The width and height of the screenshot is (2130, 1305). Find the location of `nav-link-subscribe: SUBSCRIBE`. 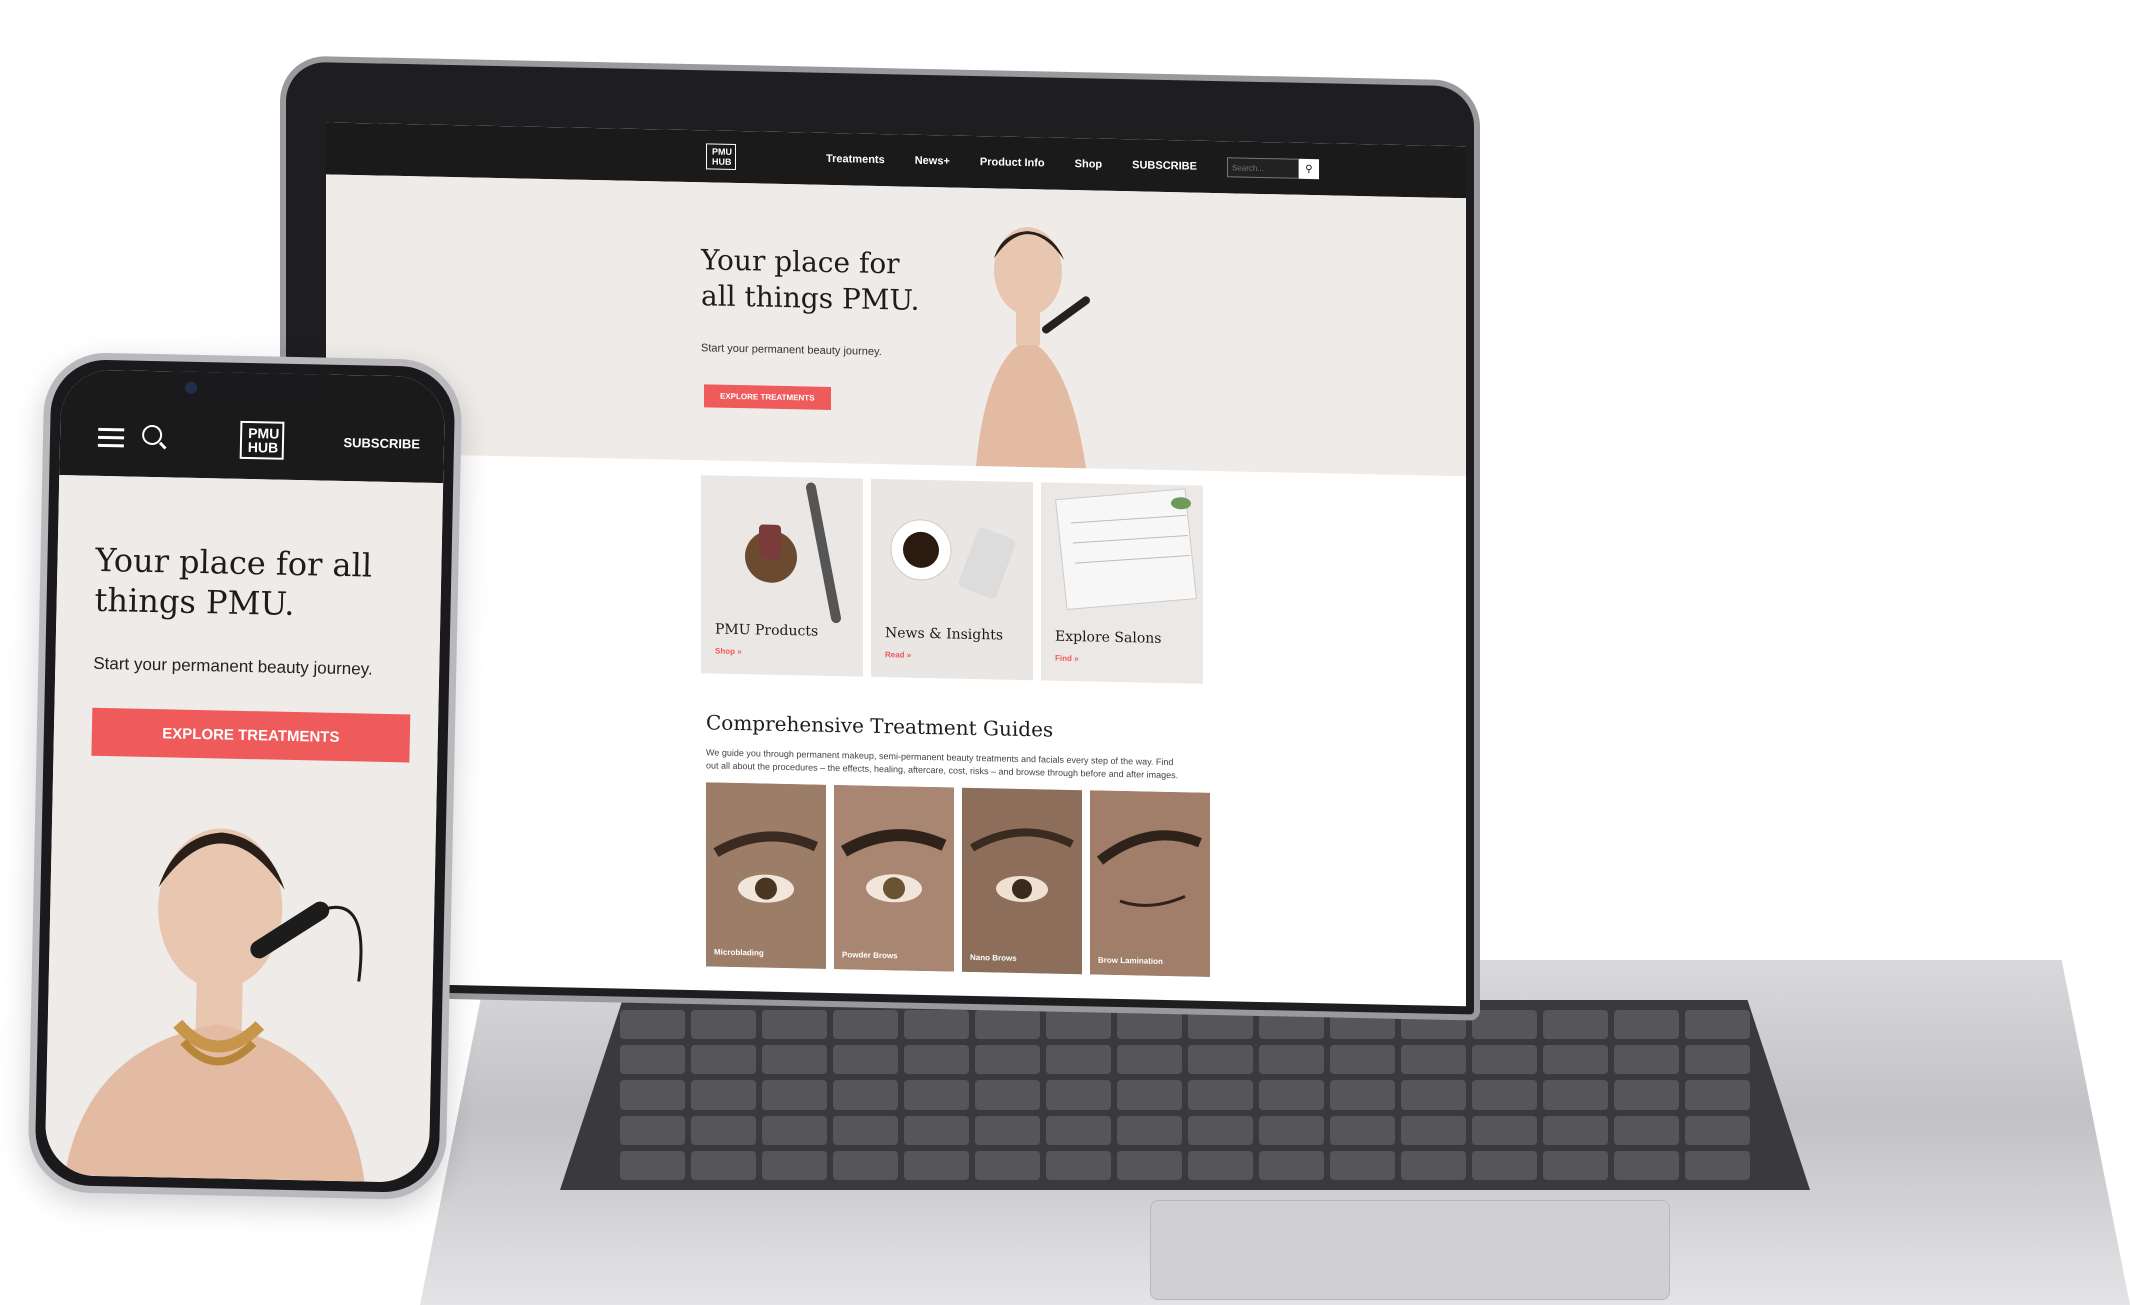

nav-link-subscribe: SUBSCRIBE is located at coordinates (1164, 165).